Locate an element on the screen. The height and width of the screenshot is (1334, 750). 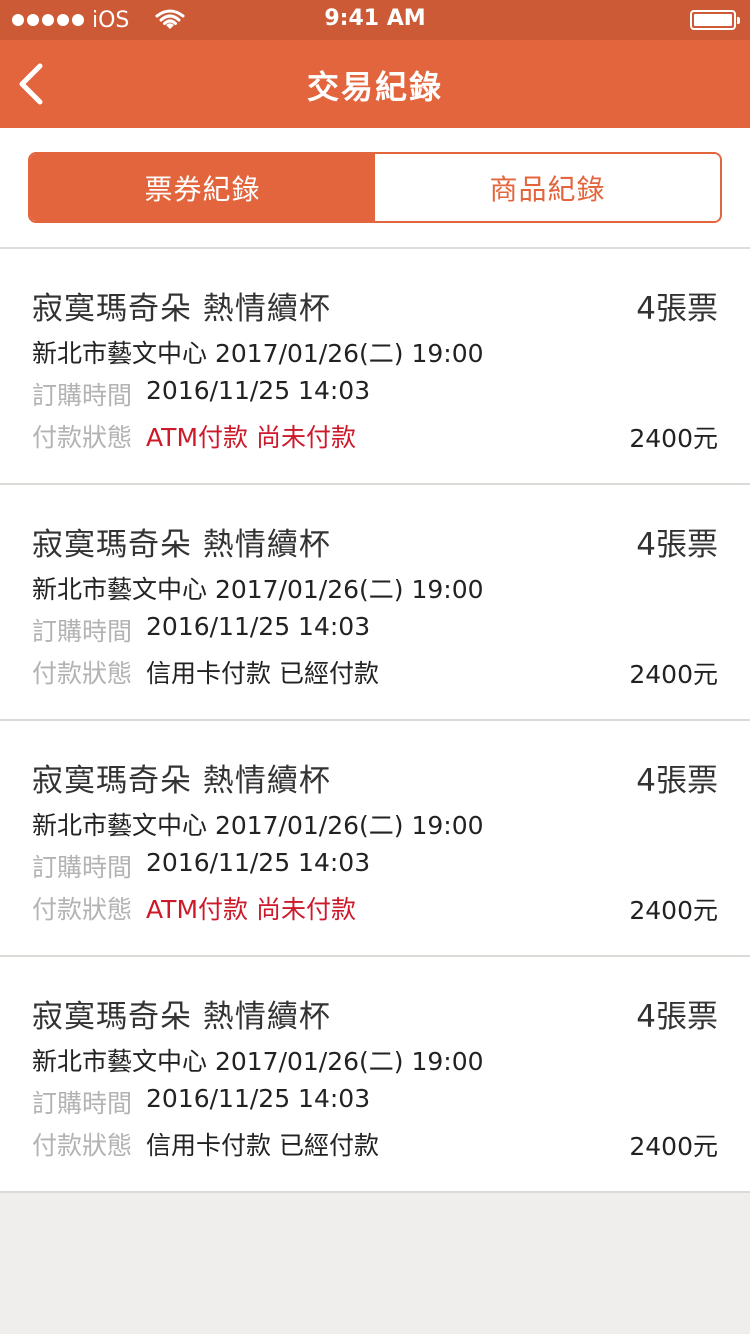
status-bar: iOS 9:41 AM is located at coordinates (375, 20).